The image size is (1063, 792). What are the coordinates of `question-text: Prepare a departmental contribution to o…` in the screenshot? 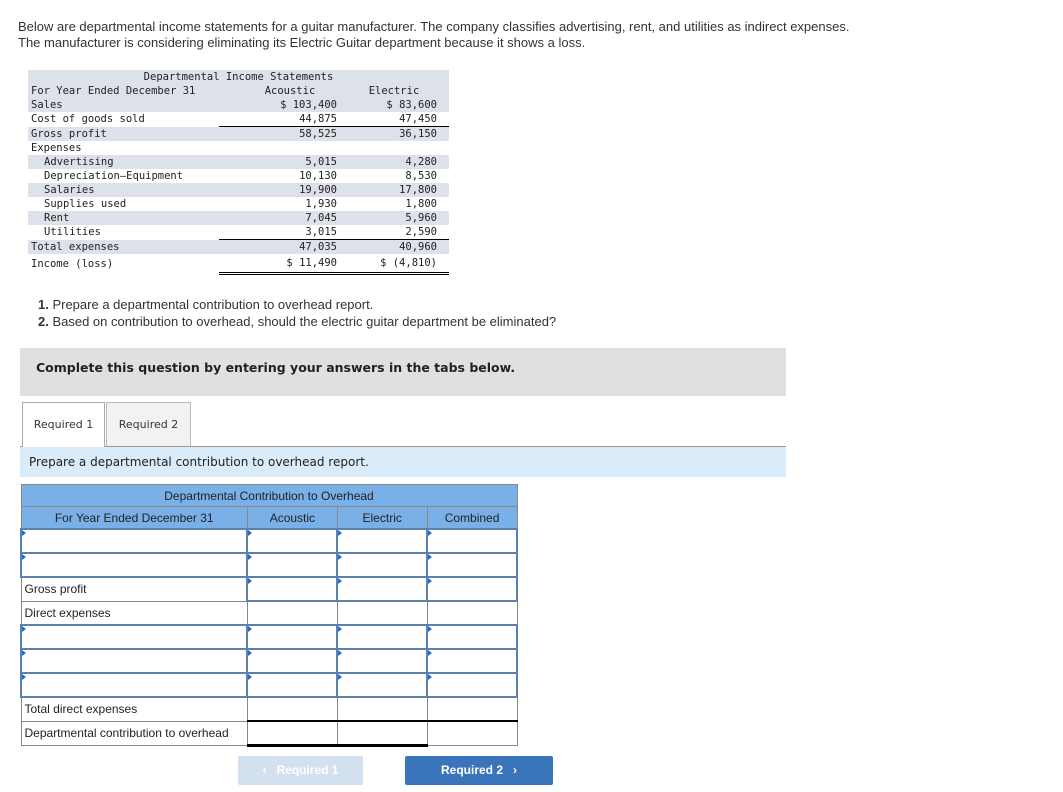 It's located at (211, 304).